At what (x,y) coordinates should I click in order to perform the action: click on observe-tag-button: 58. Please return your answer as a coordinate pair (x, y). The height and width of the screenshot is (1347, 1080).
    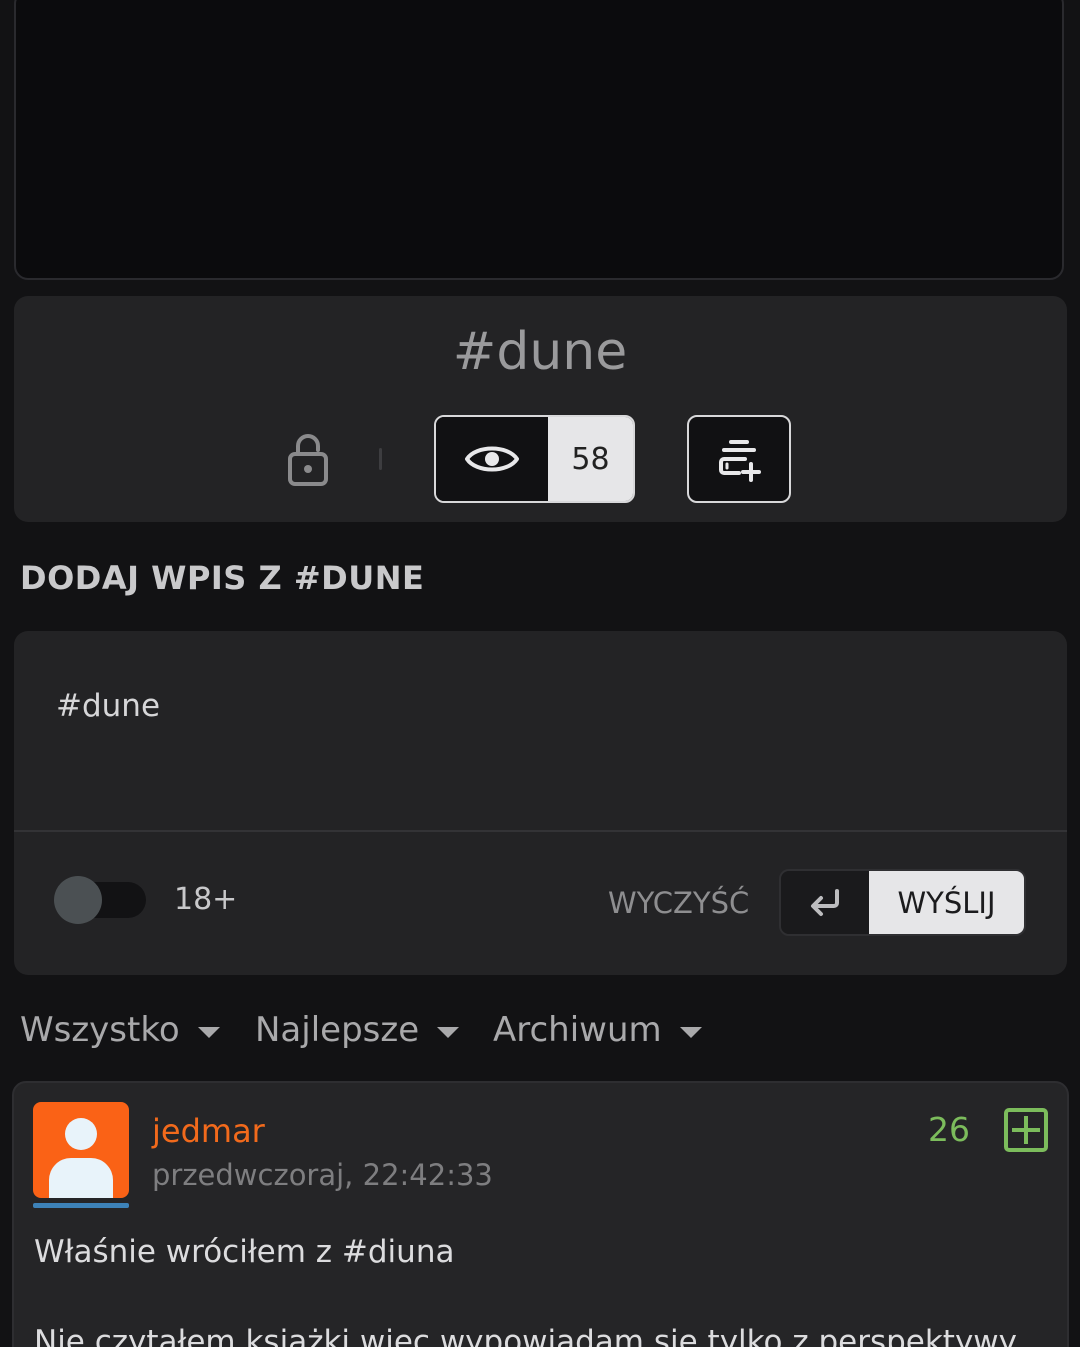
    Looking at the image, I should click on (534, 459).